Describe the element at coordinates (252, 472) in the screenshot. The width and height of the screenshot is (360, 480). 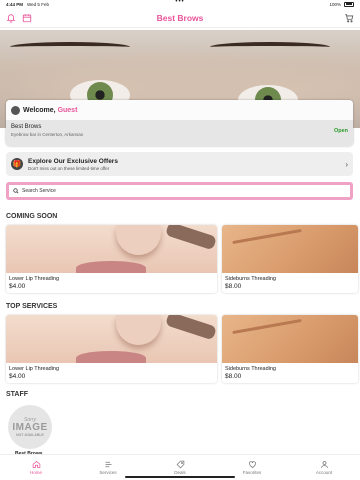
I see `tab-label: Favorites` at that location.